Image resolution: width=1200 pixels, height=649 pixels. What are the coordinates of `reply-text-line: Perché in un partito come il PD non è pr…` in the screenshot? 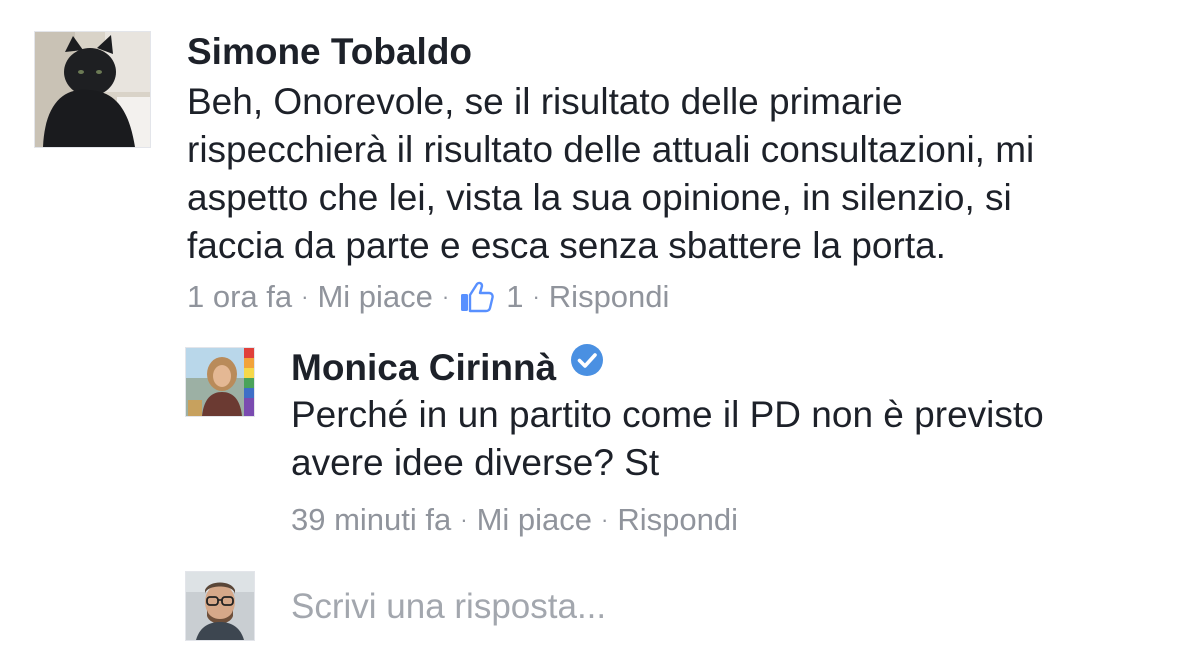 It's located at (667, 414).